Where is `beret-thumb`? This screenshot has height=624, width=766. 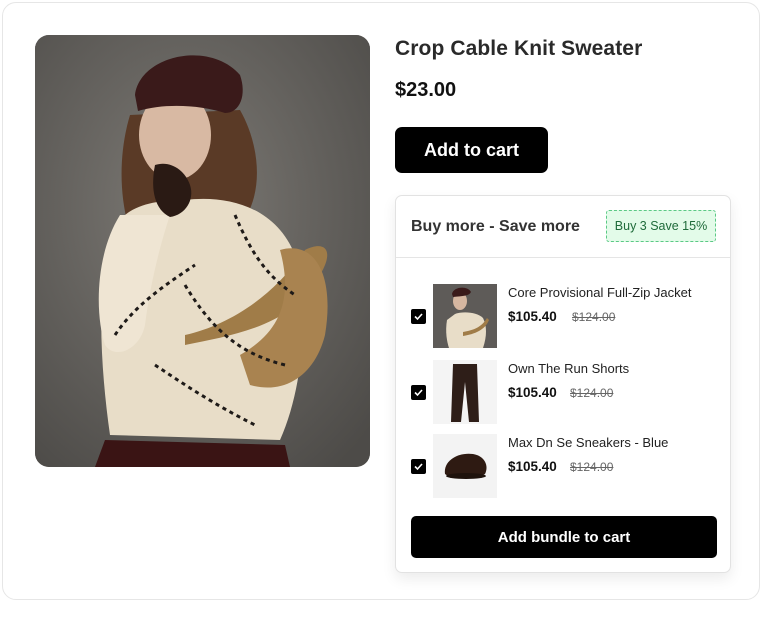 beret-thumb is located at coordinates (465, 466).